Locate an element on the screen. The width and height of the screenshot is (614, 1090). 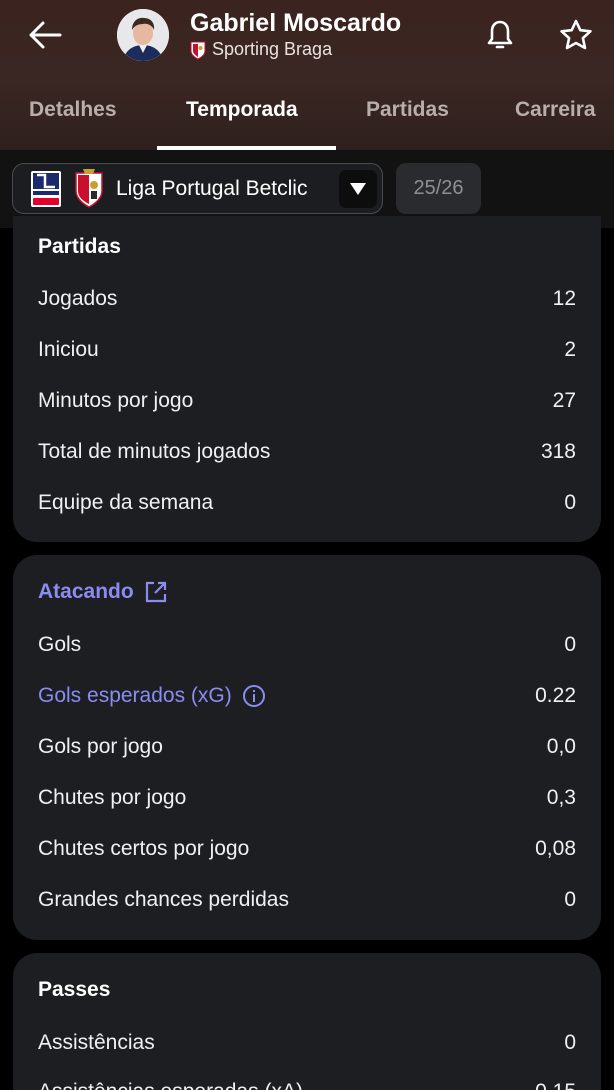
stat-row: Equipe da semana 0 is located at coordinates (307, 503).